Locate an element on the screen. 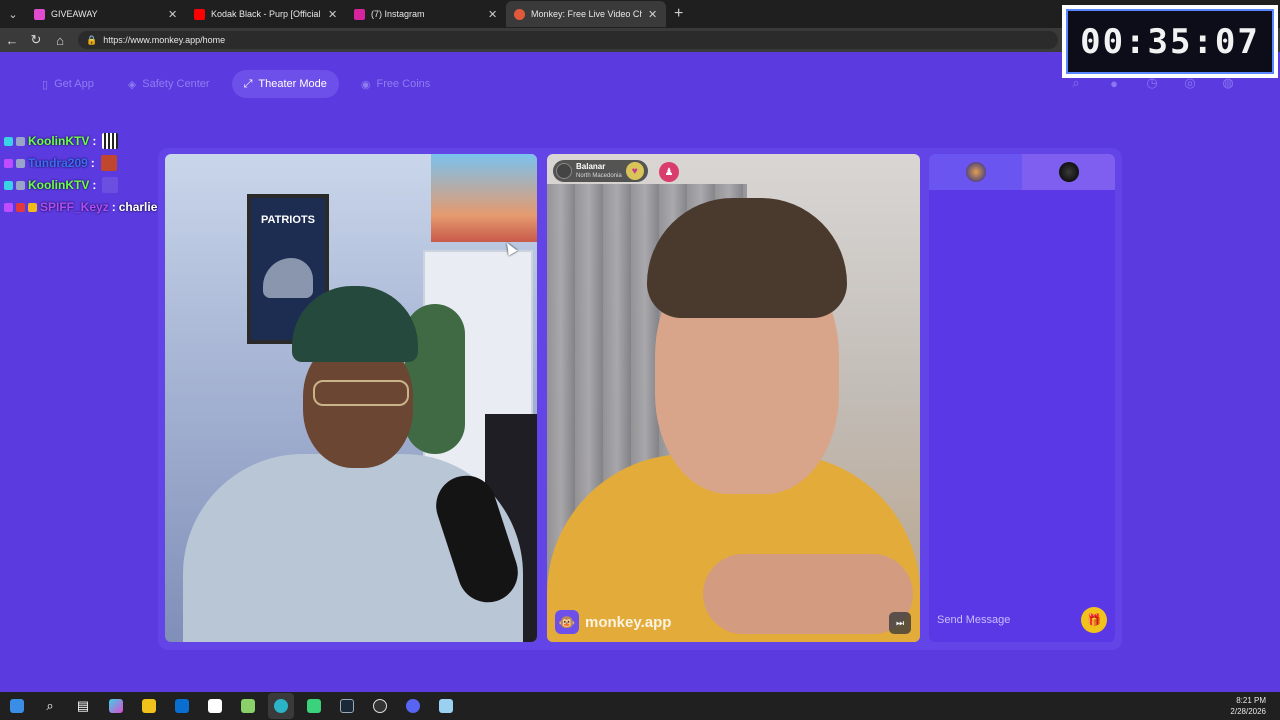  streamer-glasses is located at coordinates (361, 393).